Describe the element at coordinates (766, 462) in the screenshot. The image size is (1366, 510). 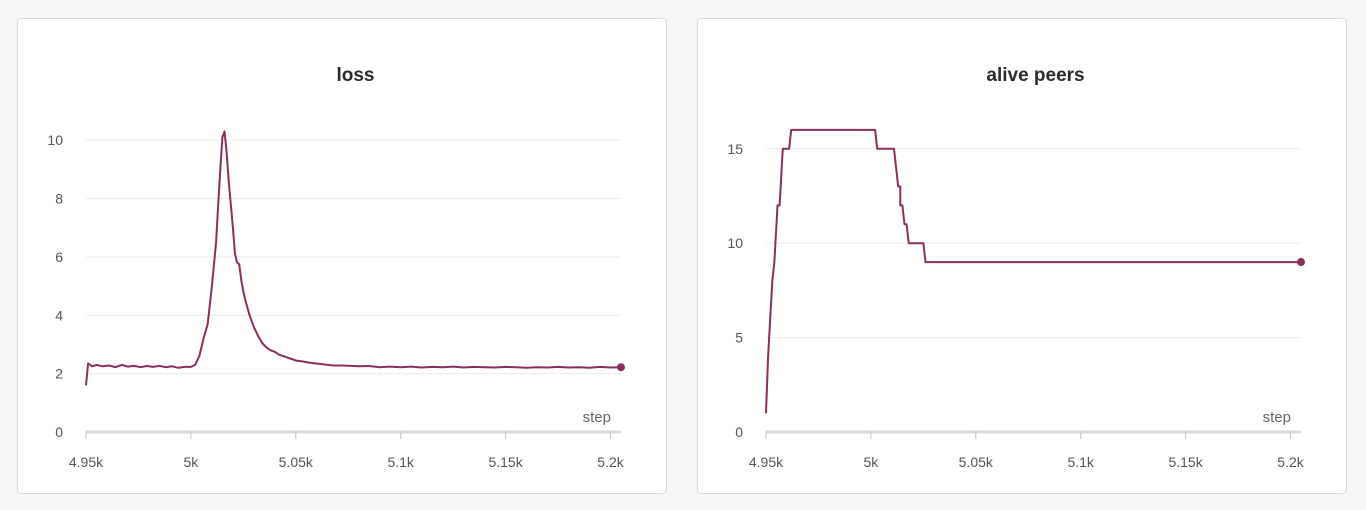
I see `alive-peers-x-tick-label: 4.95k` at that location.